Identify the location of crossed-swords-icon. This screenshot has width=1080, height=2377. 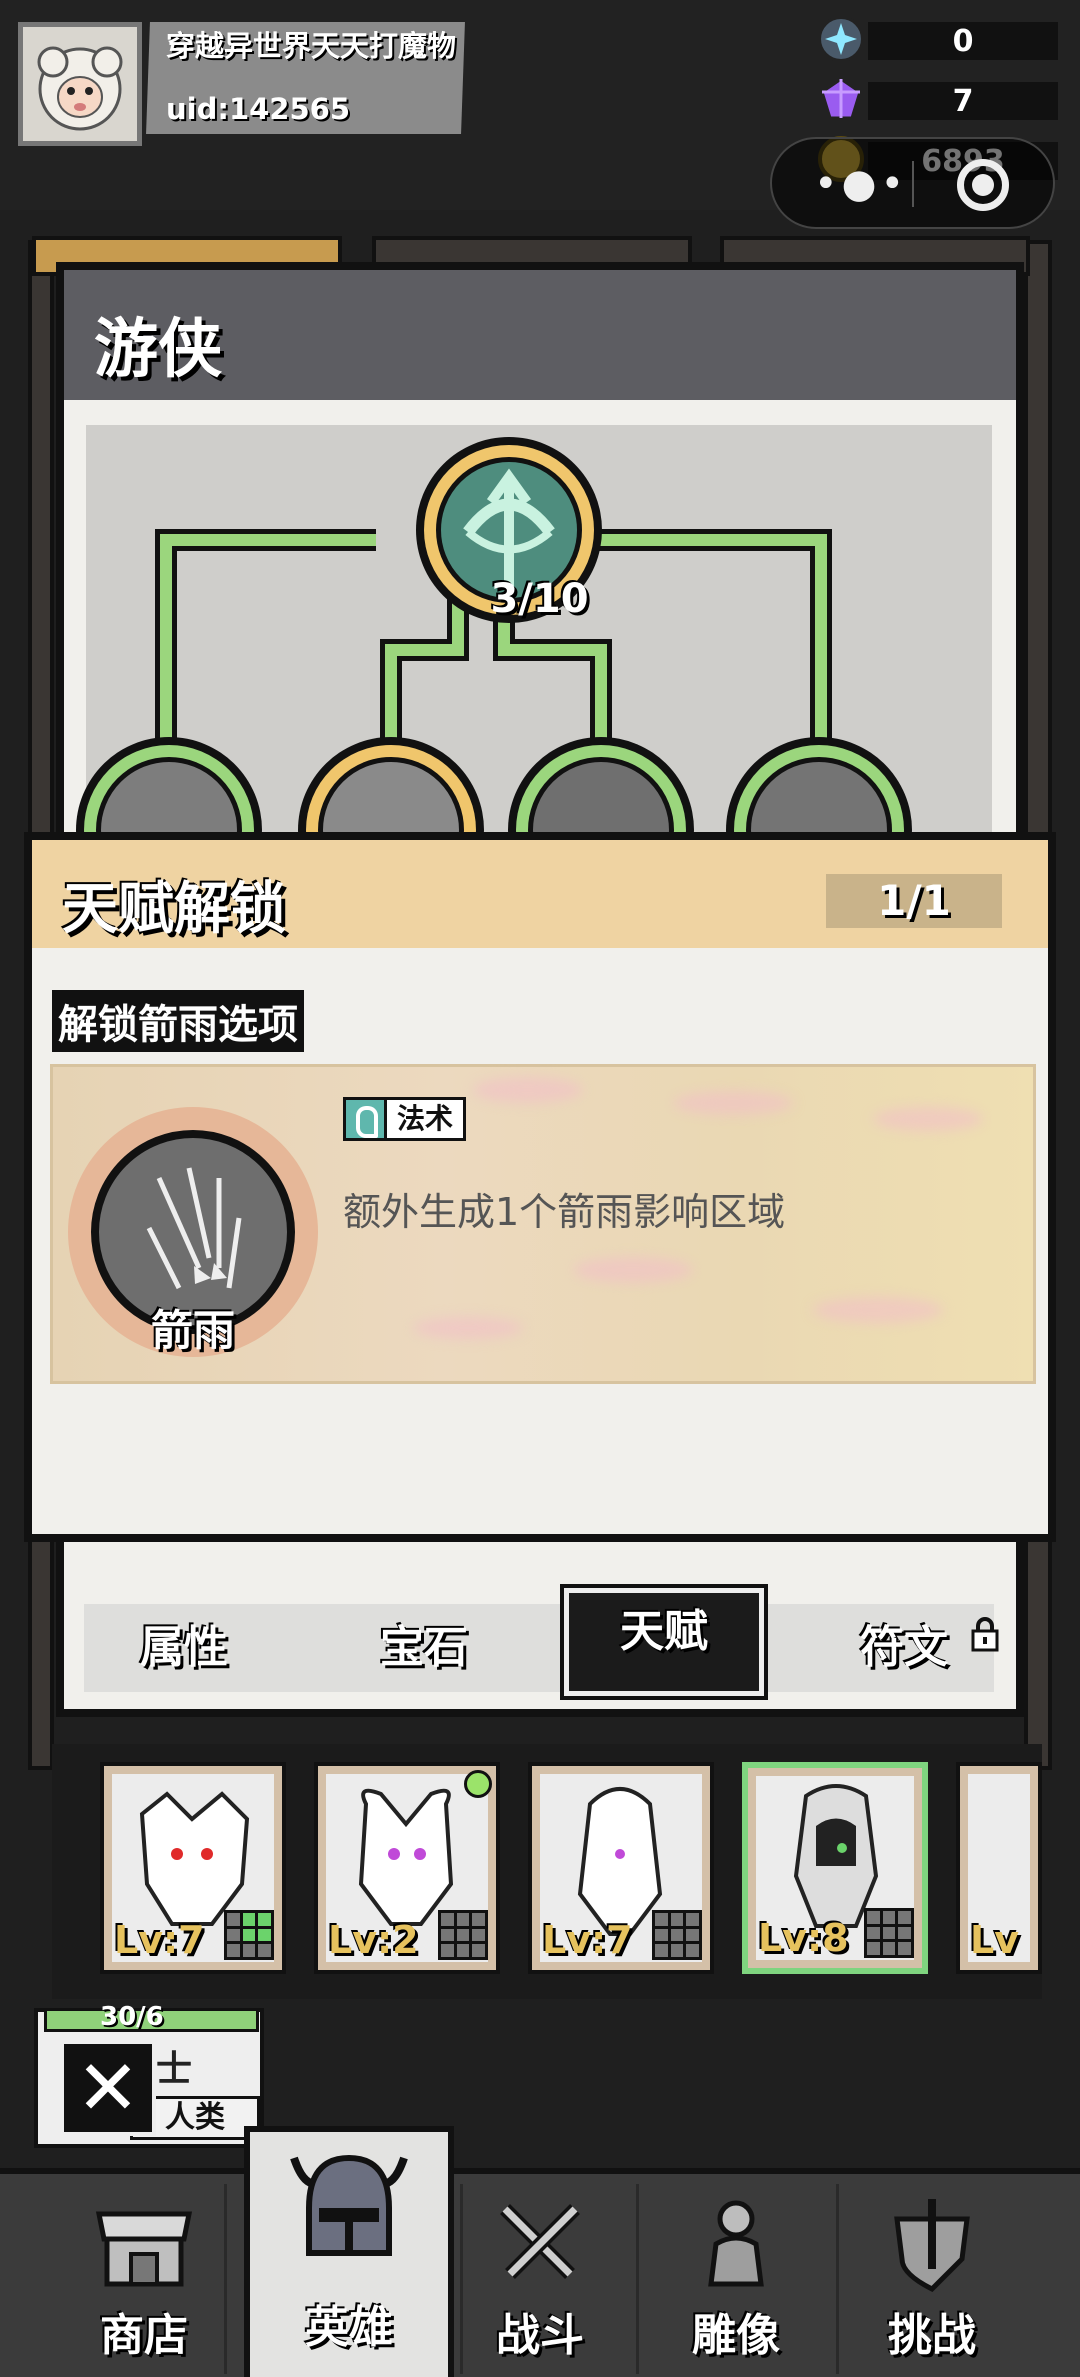
(540, 2241).